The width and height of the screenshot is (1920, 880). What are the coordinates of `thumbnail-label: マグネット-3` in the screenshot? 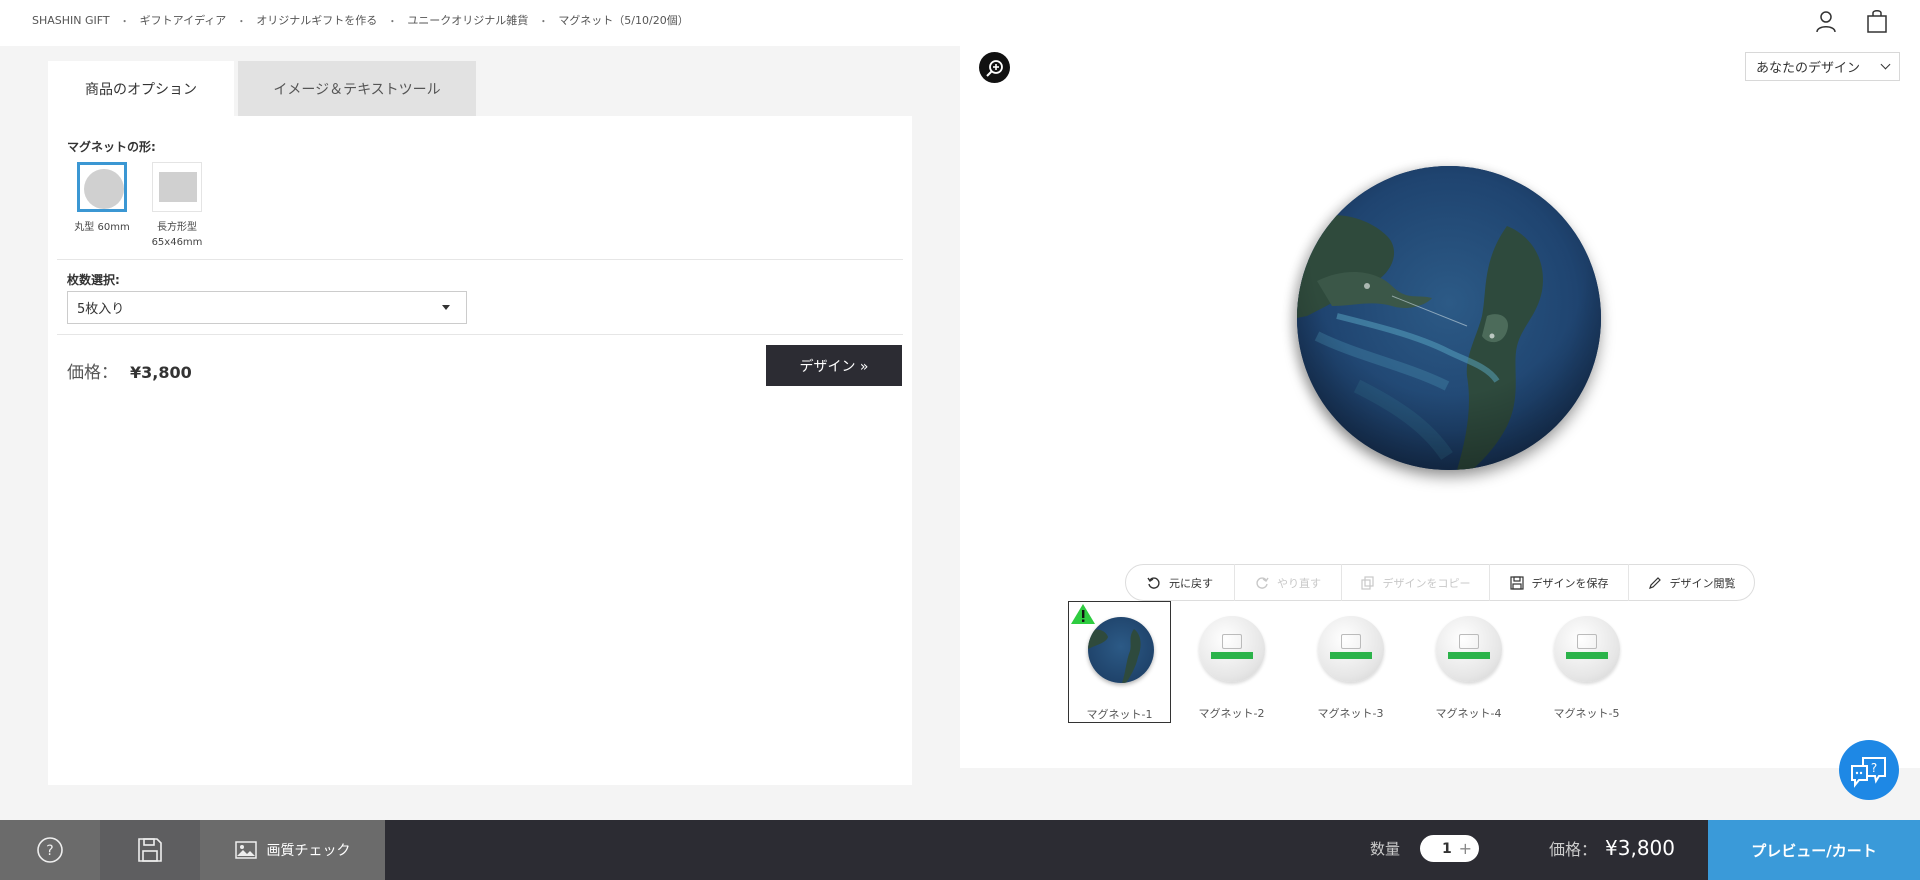 It's located at (1350, 713).